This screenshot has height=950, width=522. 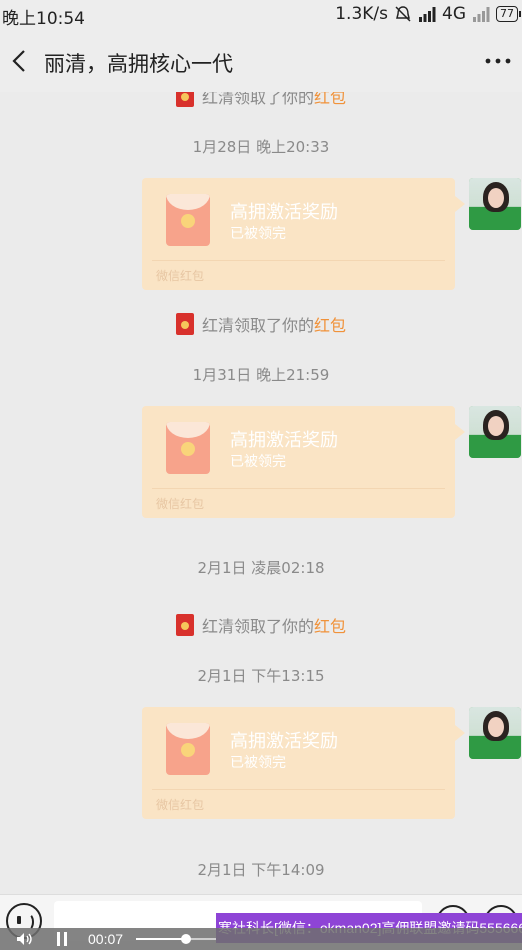 What do you see at coordinates (261, 939) in the screenshot?
I see `video-player-bar: 00:07` at bounding box center [261, 939].